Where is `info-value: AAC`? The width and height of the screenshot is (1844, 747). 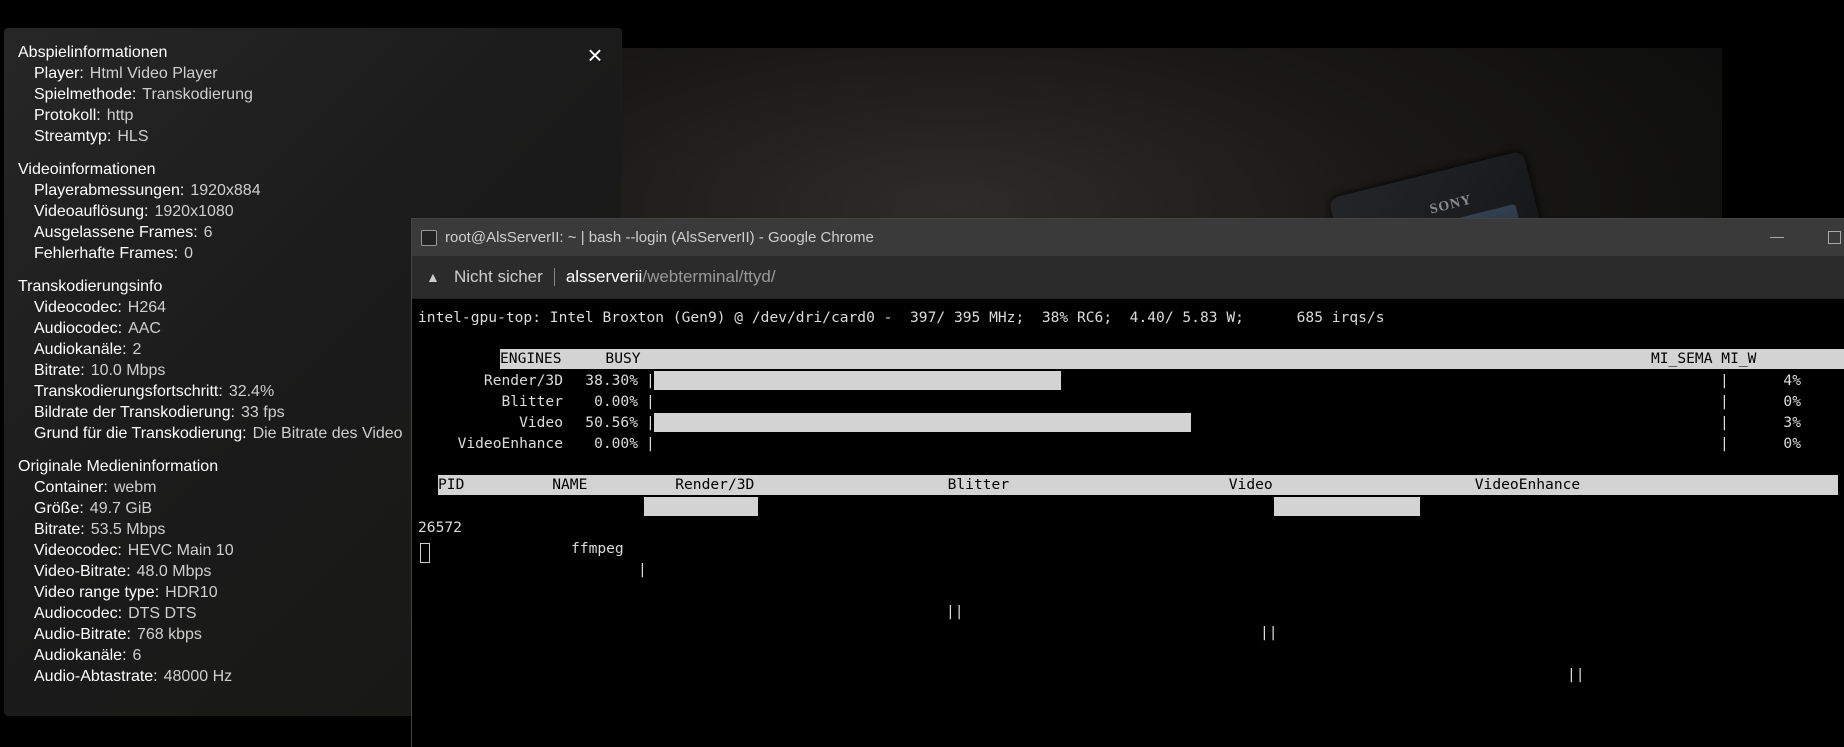 info-value: AAC is located at coordinates (144, 328).